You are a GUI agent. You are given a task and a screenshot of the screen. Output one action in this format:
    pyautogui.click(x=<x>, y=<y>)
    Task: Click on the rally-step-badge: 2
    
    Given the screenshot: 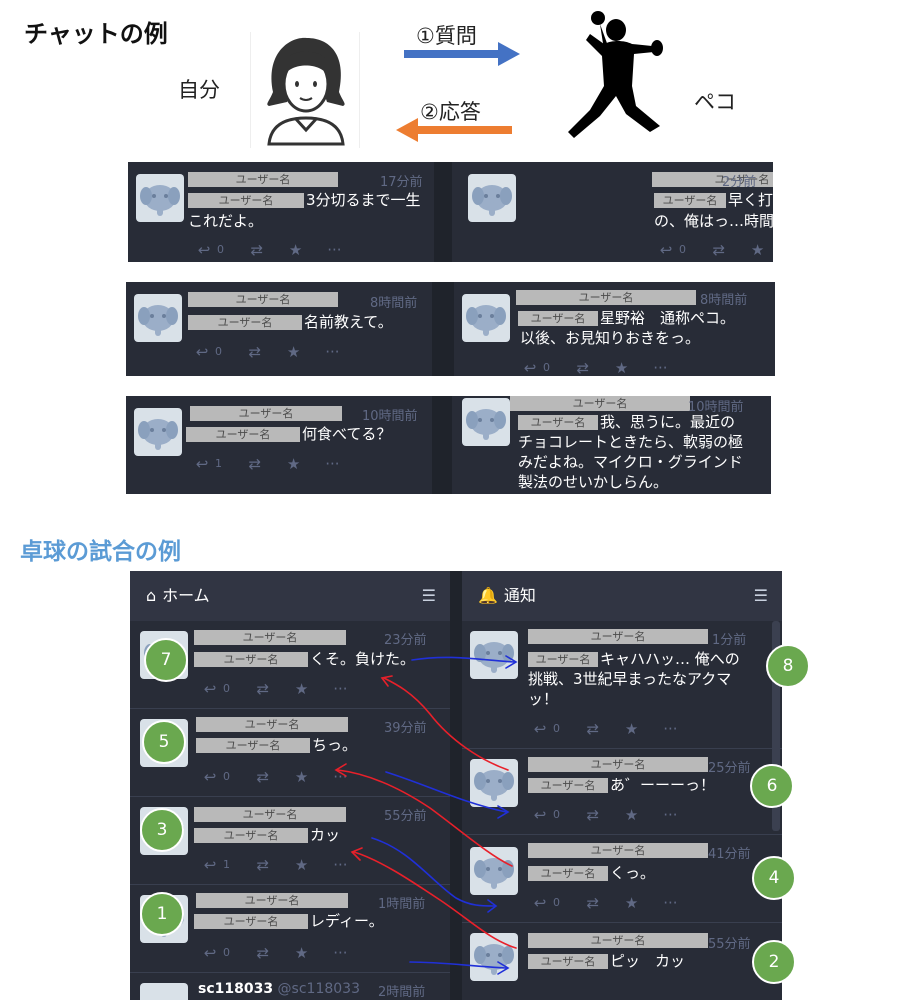 What is the action you would take?
    pyautogui.click(x=774, y=962)
    